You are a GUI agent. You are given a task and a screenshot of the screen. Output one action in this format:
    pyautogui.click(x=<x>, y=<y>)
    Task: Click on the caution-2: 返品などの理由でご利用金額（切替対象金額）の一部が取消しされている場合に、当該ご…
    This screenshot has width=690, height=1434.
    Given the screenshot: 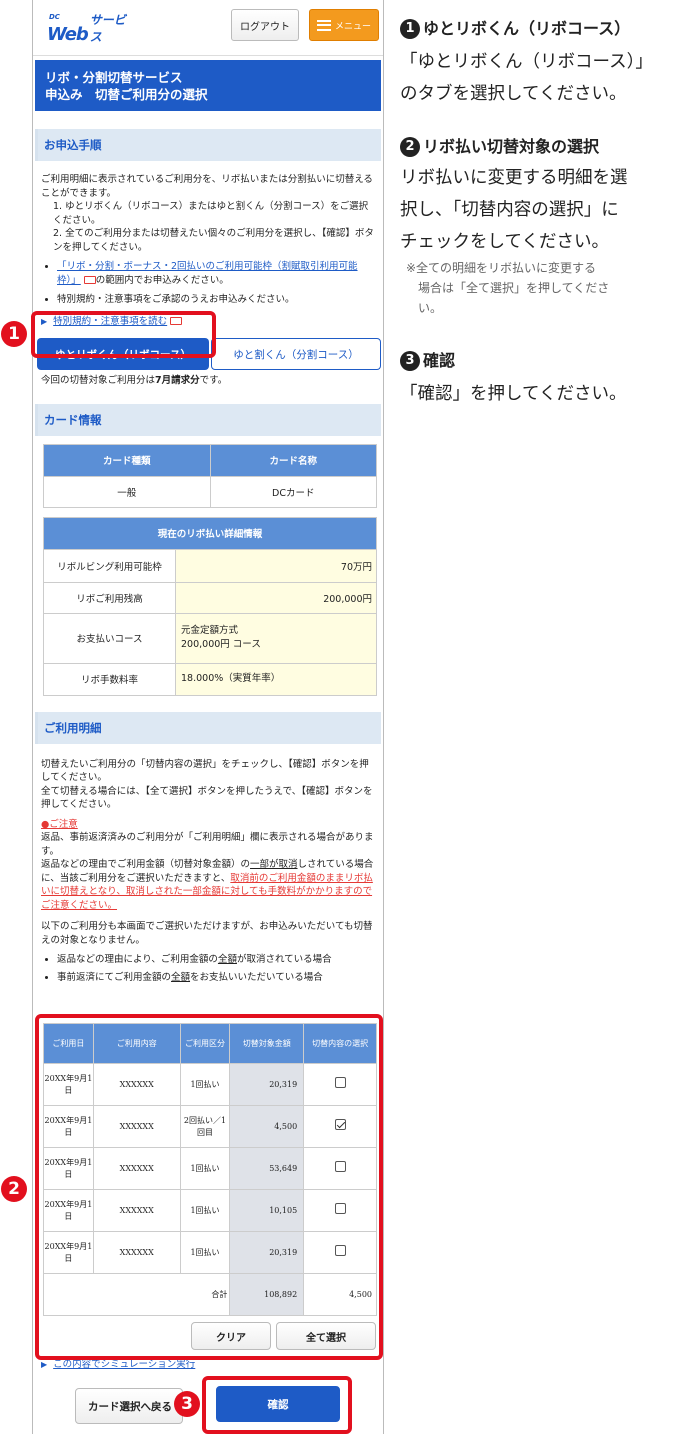 What is the action you would take?
    pyautogui.click(x=208, y=885)
    